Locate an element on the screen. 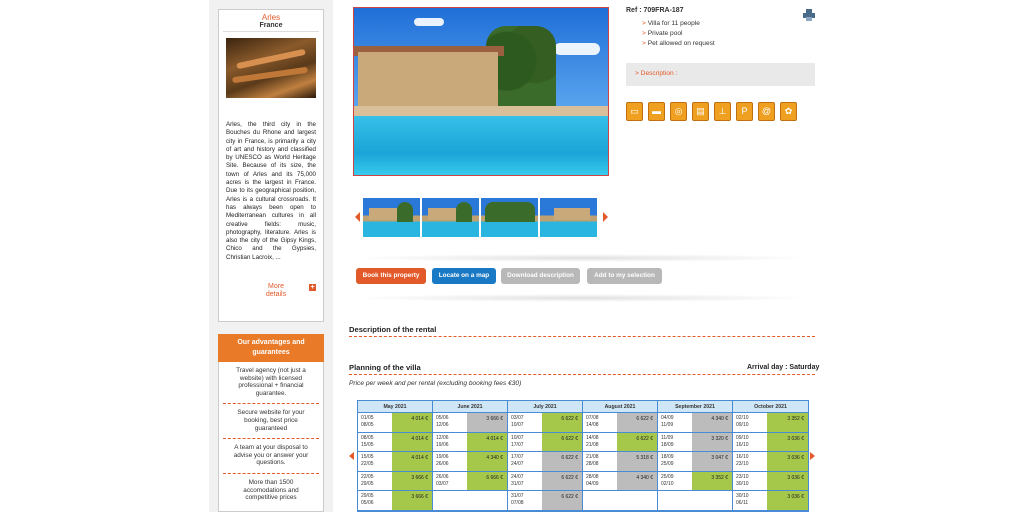  calendar-week: 10/07 17/07 6 622 € is located at coordinates (545, 442).